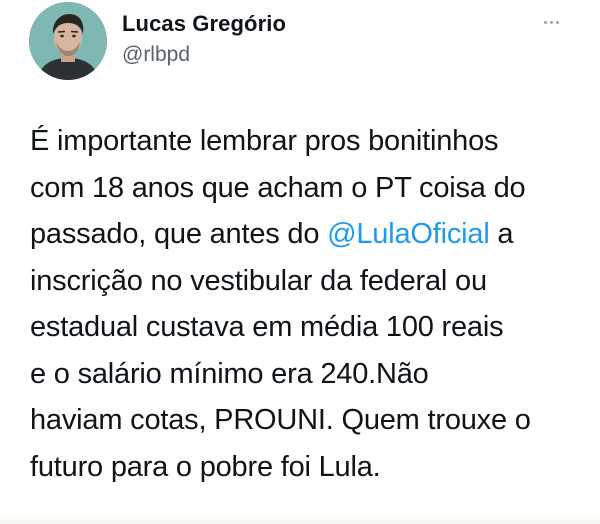 Image resolution: width=600 pixels, height=524 pixels. Describe the element at coordinates (267, 327) in the screenshot. I see `tweet-line: estadual custava em média 100 reais` at that location.